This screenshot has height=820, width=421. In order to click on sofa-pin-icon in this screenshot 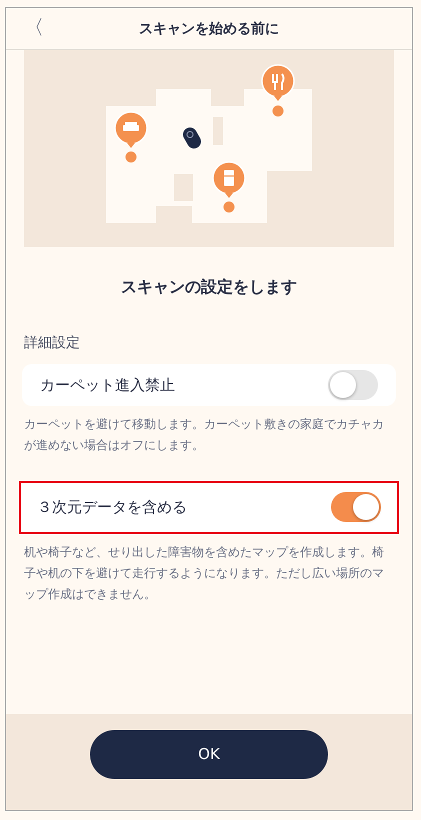, I will do `click(131, 136)`.